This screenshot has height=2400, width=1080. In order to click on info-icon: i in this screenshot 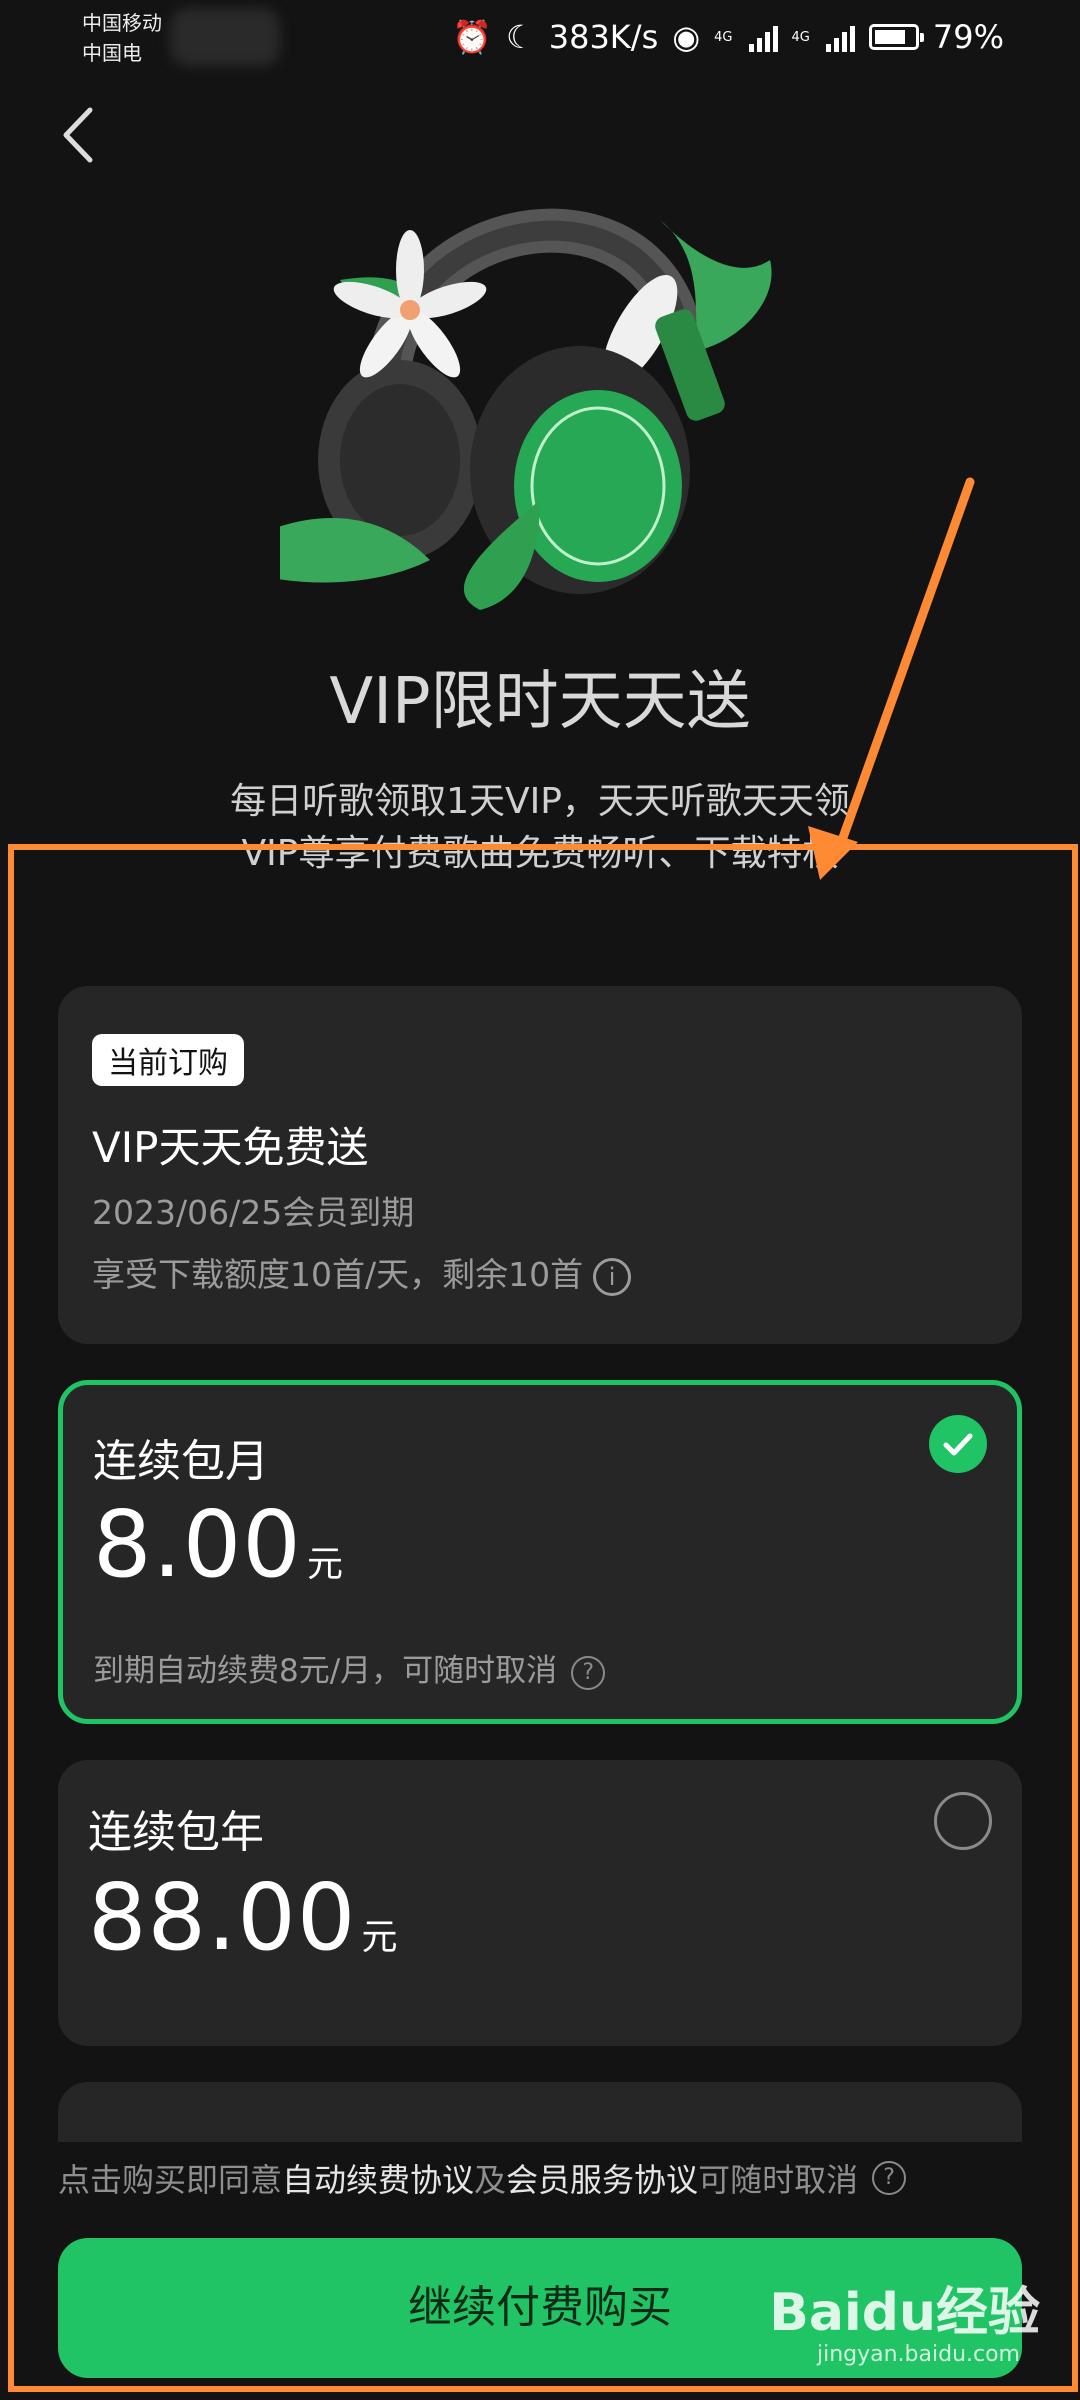, I will do `click(612, 1276)`.